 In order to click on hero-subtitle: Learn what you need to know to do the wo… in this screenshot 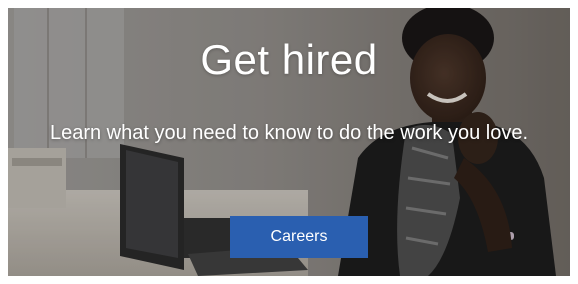, I will do `click(289, 133)`.